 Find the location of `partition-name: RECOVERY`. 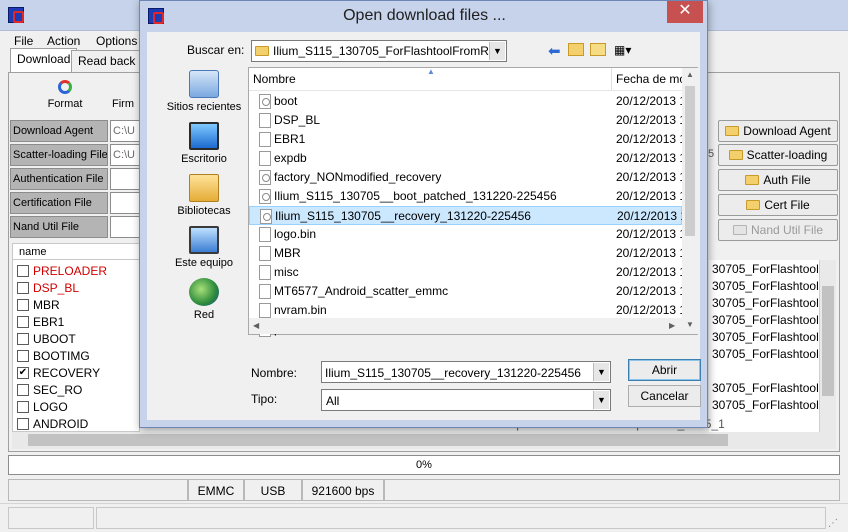

partition-name: RECOVERY is located at coordinates (67, 372).